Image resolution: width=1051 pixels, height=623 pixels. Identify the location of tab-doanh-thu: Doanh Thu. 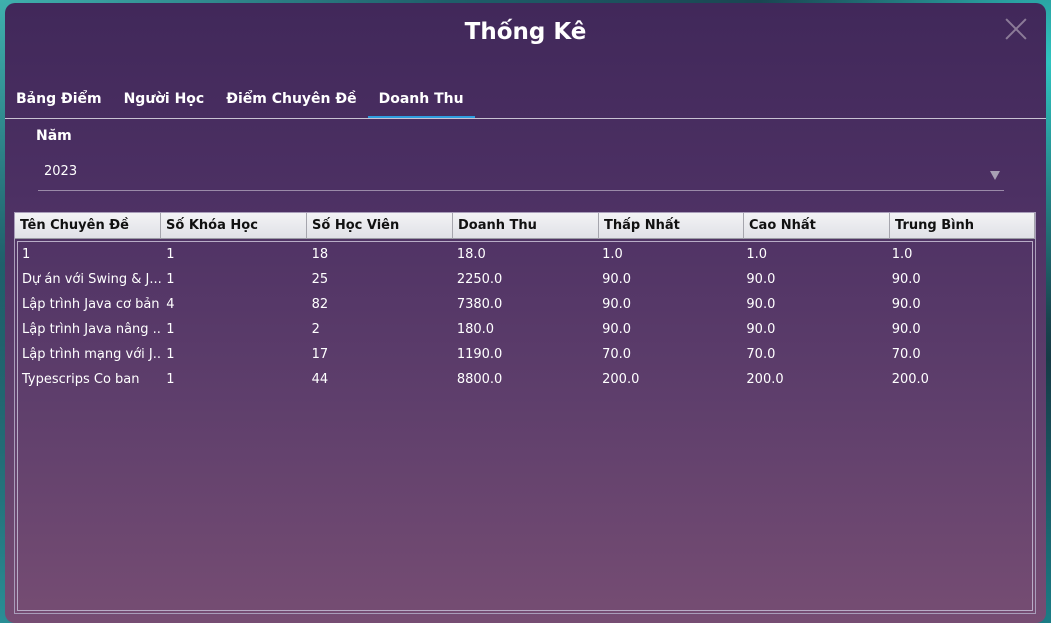
(421, 99).